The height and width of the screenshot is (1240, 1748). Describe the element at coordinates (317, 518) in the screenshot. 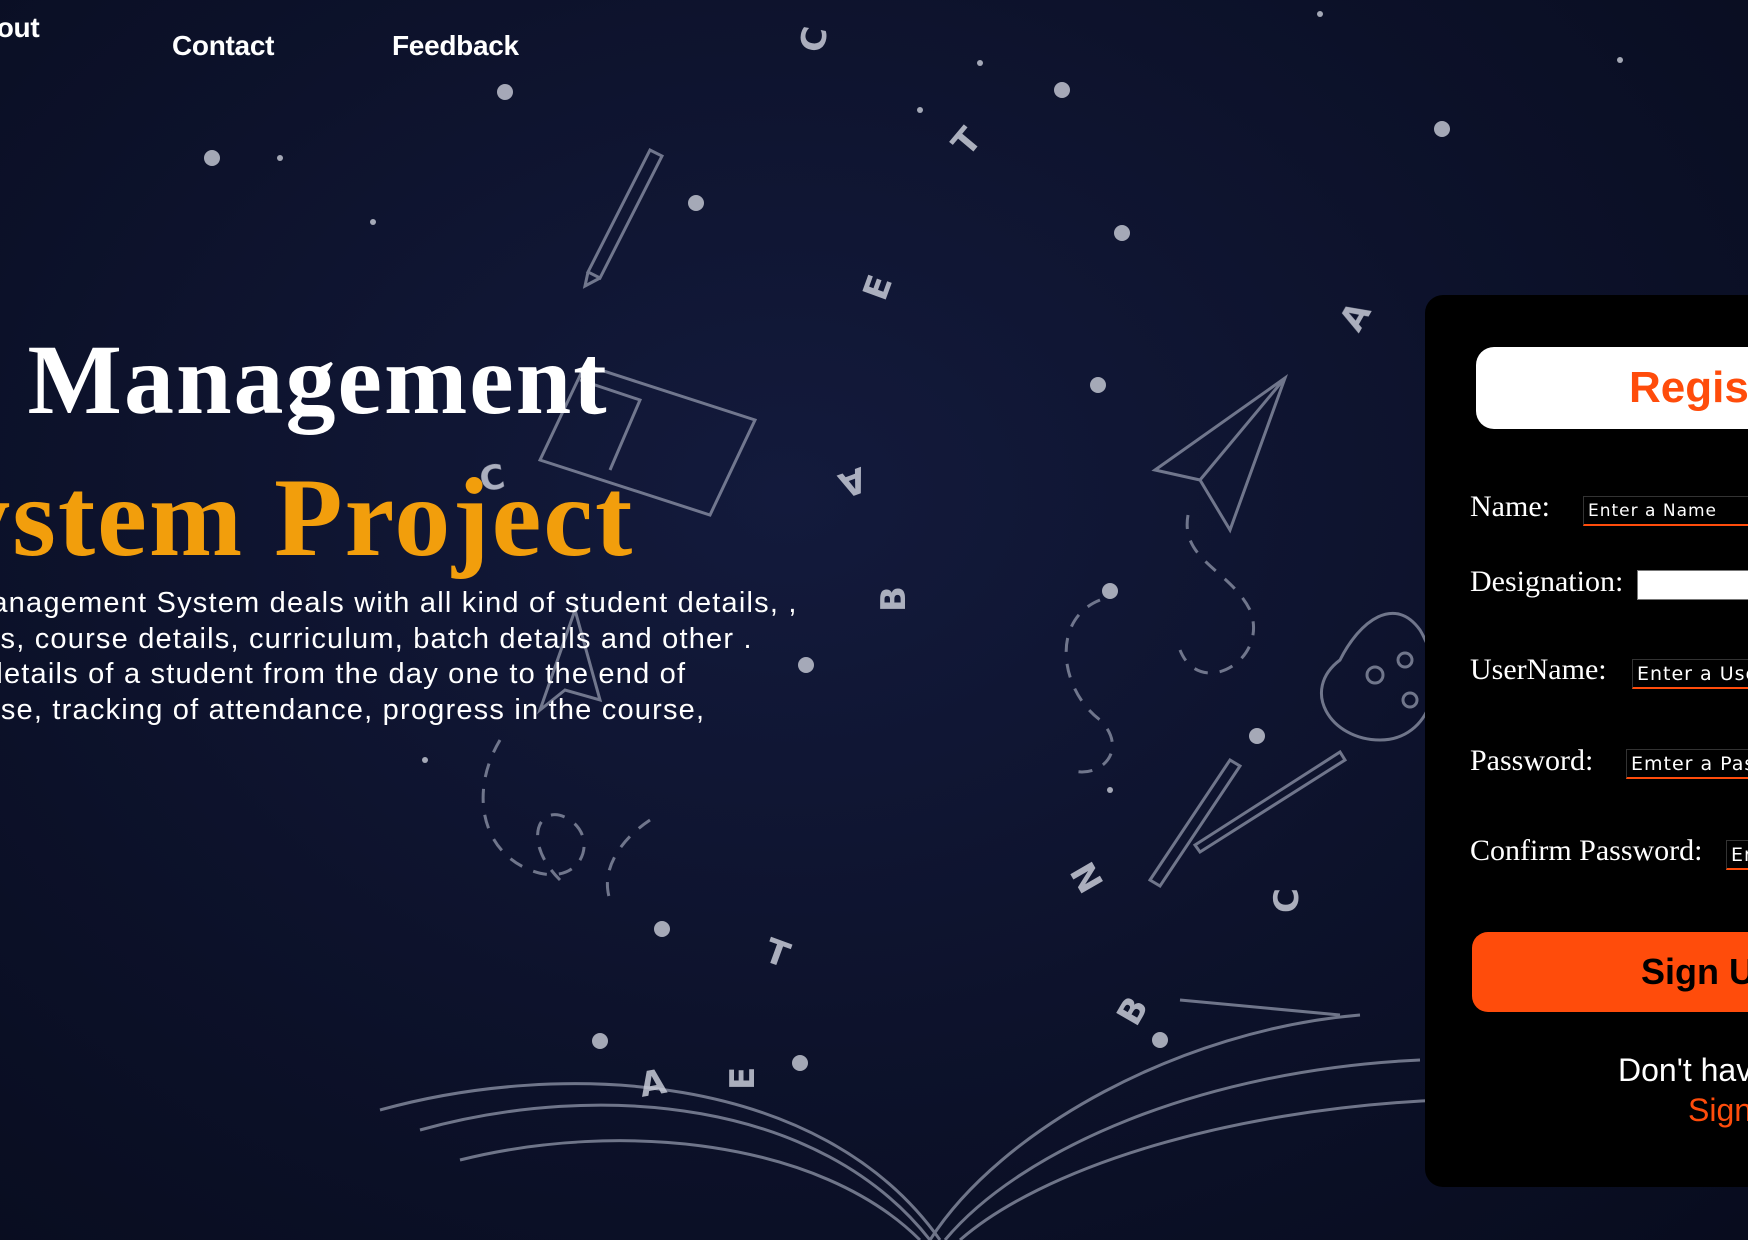

I see `hero-subtitle: System Project` at that location.